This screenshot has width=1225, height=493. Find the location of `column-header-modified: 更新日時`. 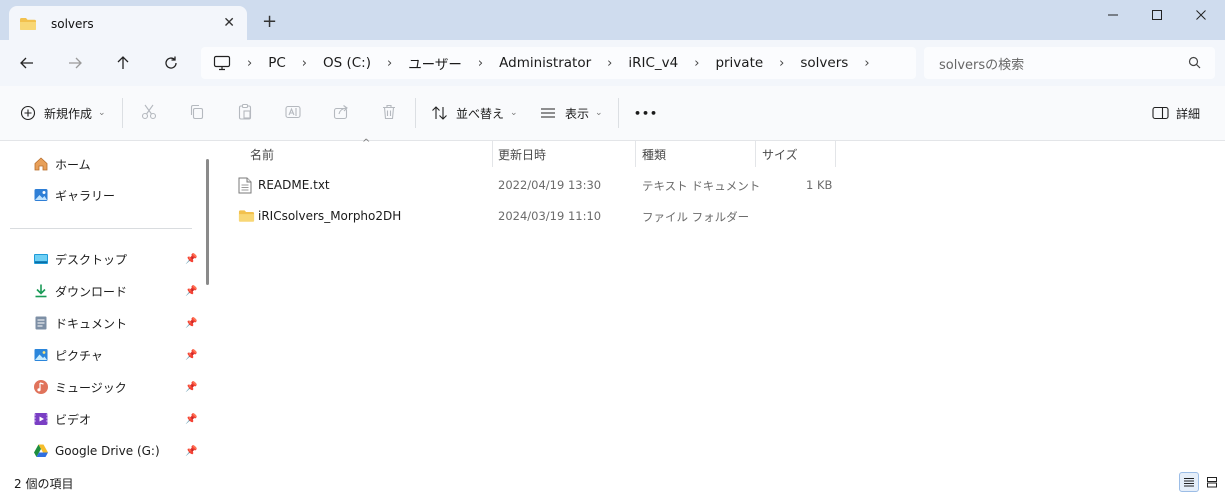

column-header-modified: 更新日時 is located at coordinates (522, 154).